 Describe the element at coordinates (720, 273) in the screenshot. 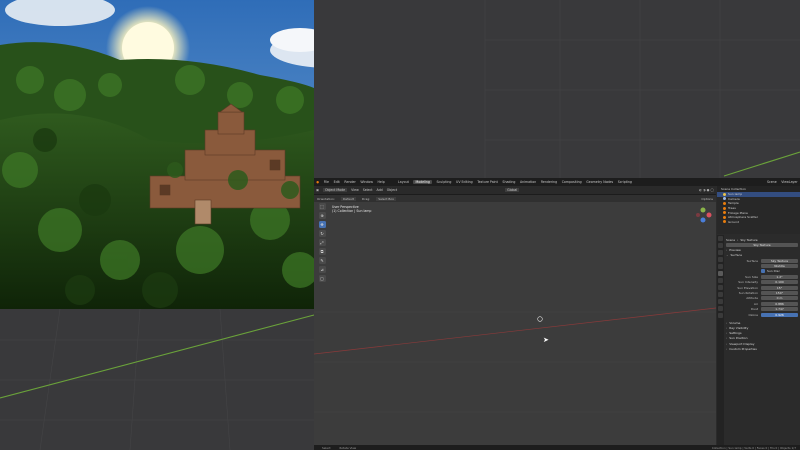

I see `world-tab-icon` at that location.